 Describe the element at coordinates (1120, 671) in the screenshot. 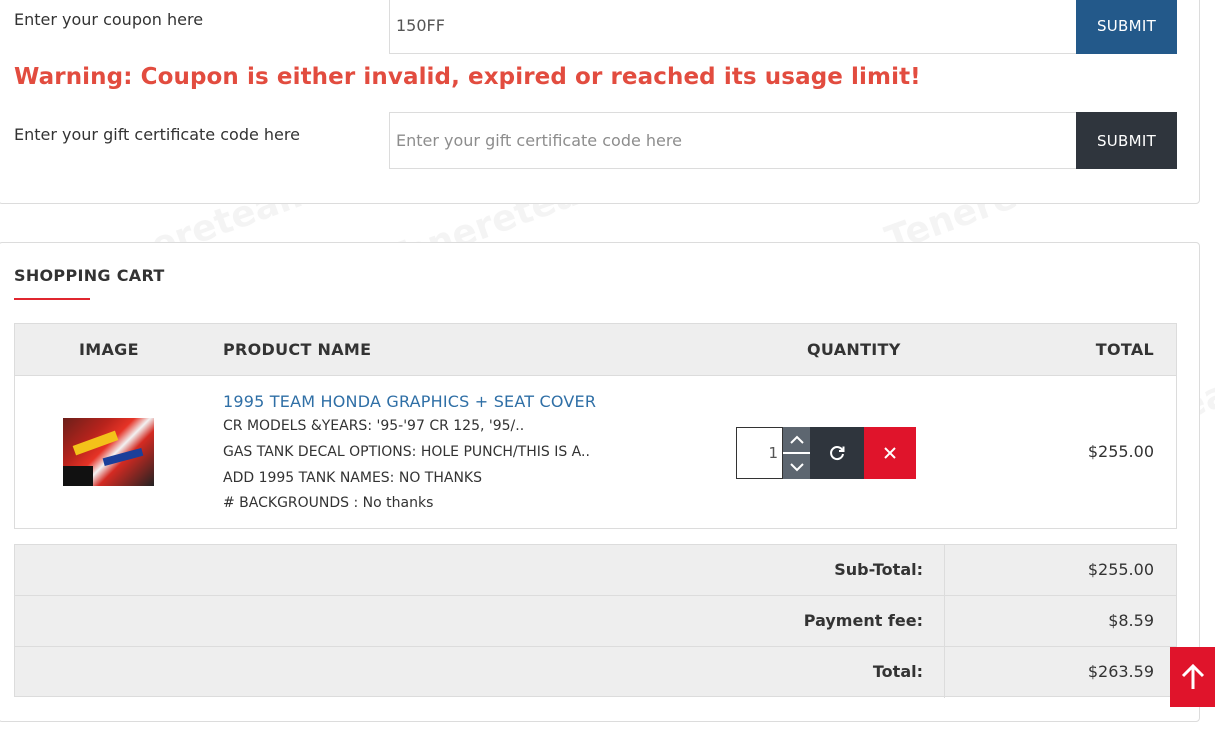

I see `grand-total-value: $263.59` at that location.